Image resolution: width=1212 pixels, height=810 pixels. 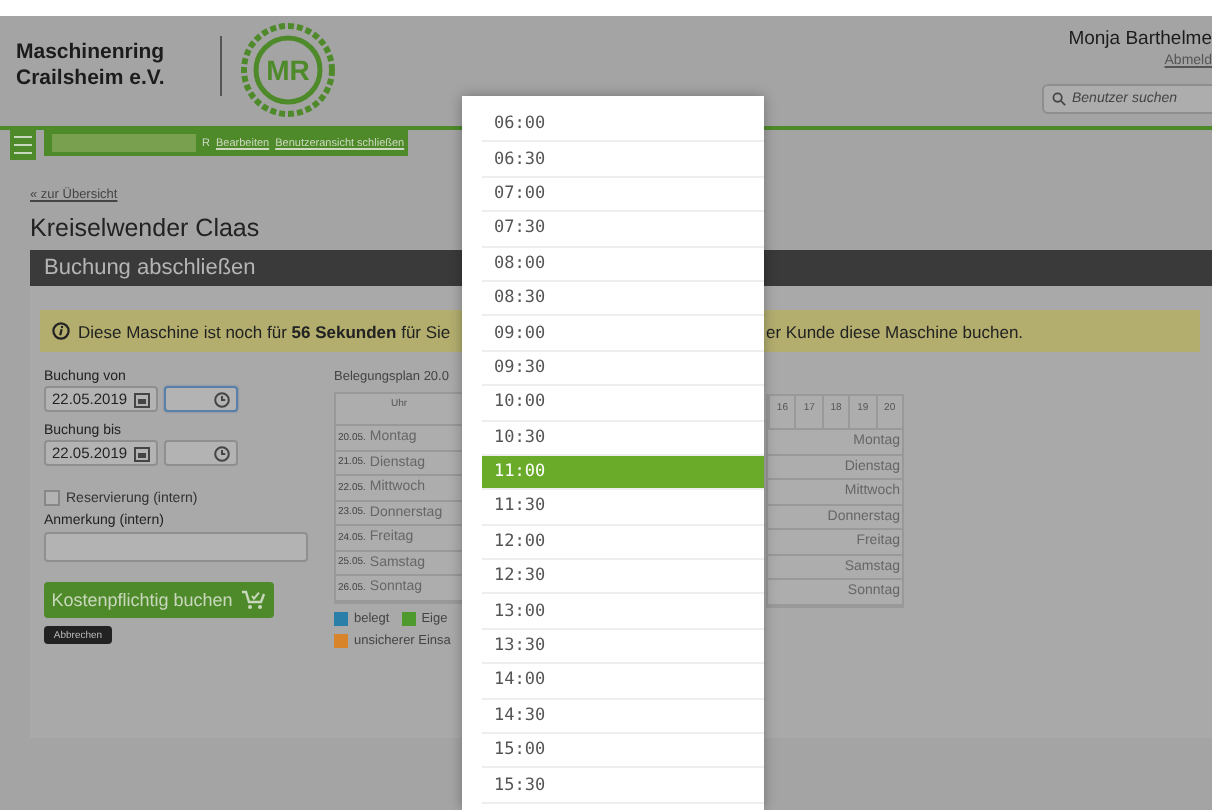 What do you see at coordinates (145, 228) in the screenshot?
I see `page-title: Kreiselwender Claas` at bounding box center [145, 228].